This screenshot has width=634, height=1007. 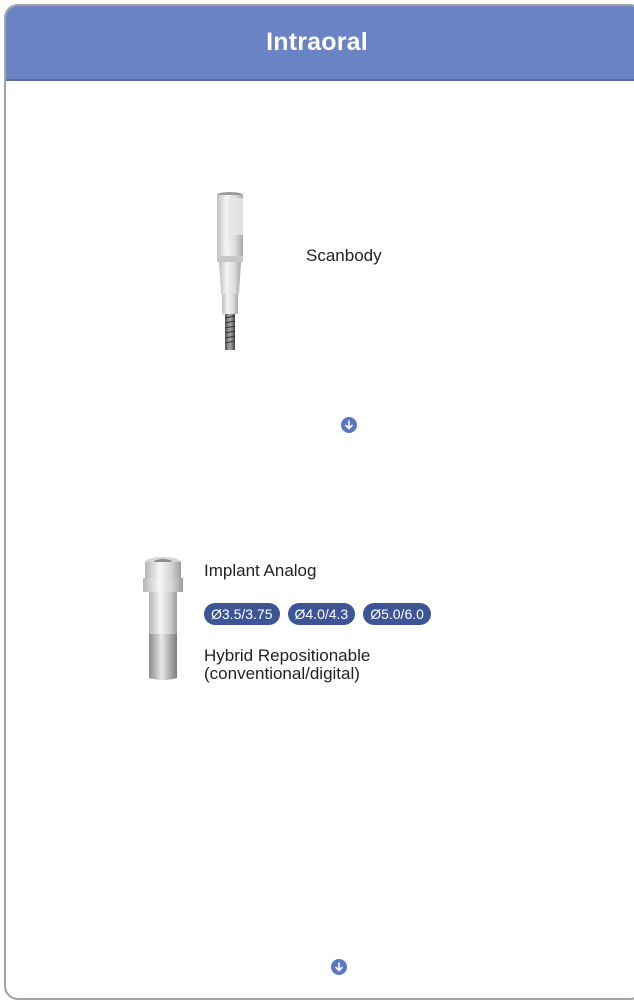 I want to click on size-pill-2: Ø4.0/4.3, so click(x=321, y=614).